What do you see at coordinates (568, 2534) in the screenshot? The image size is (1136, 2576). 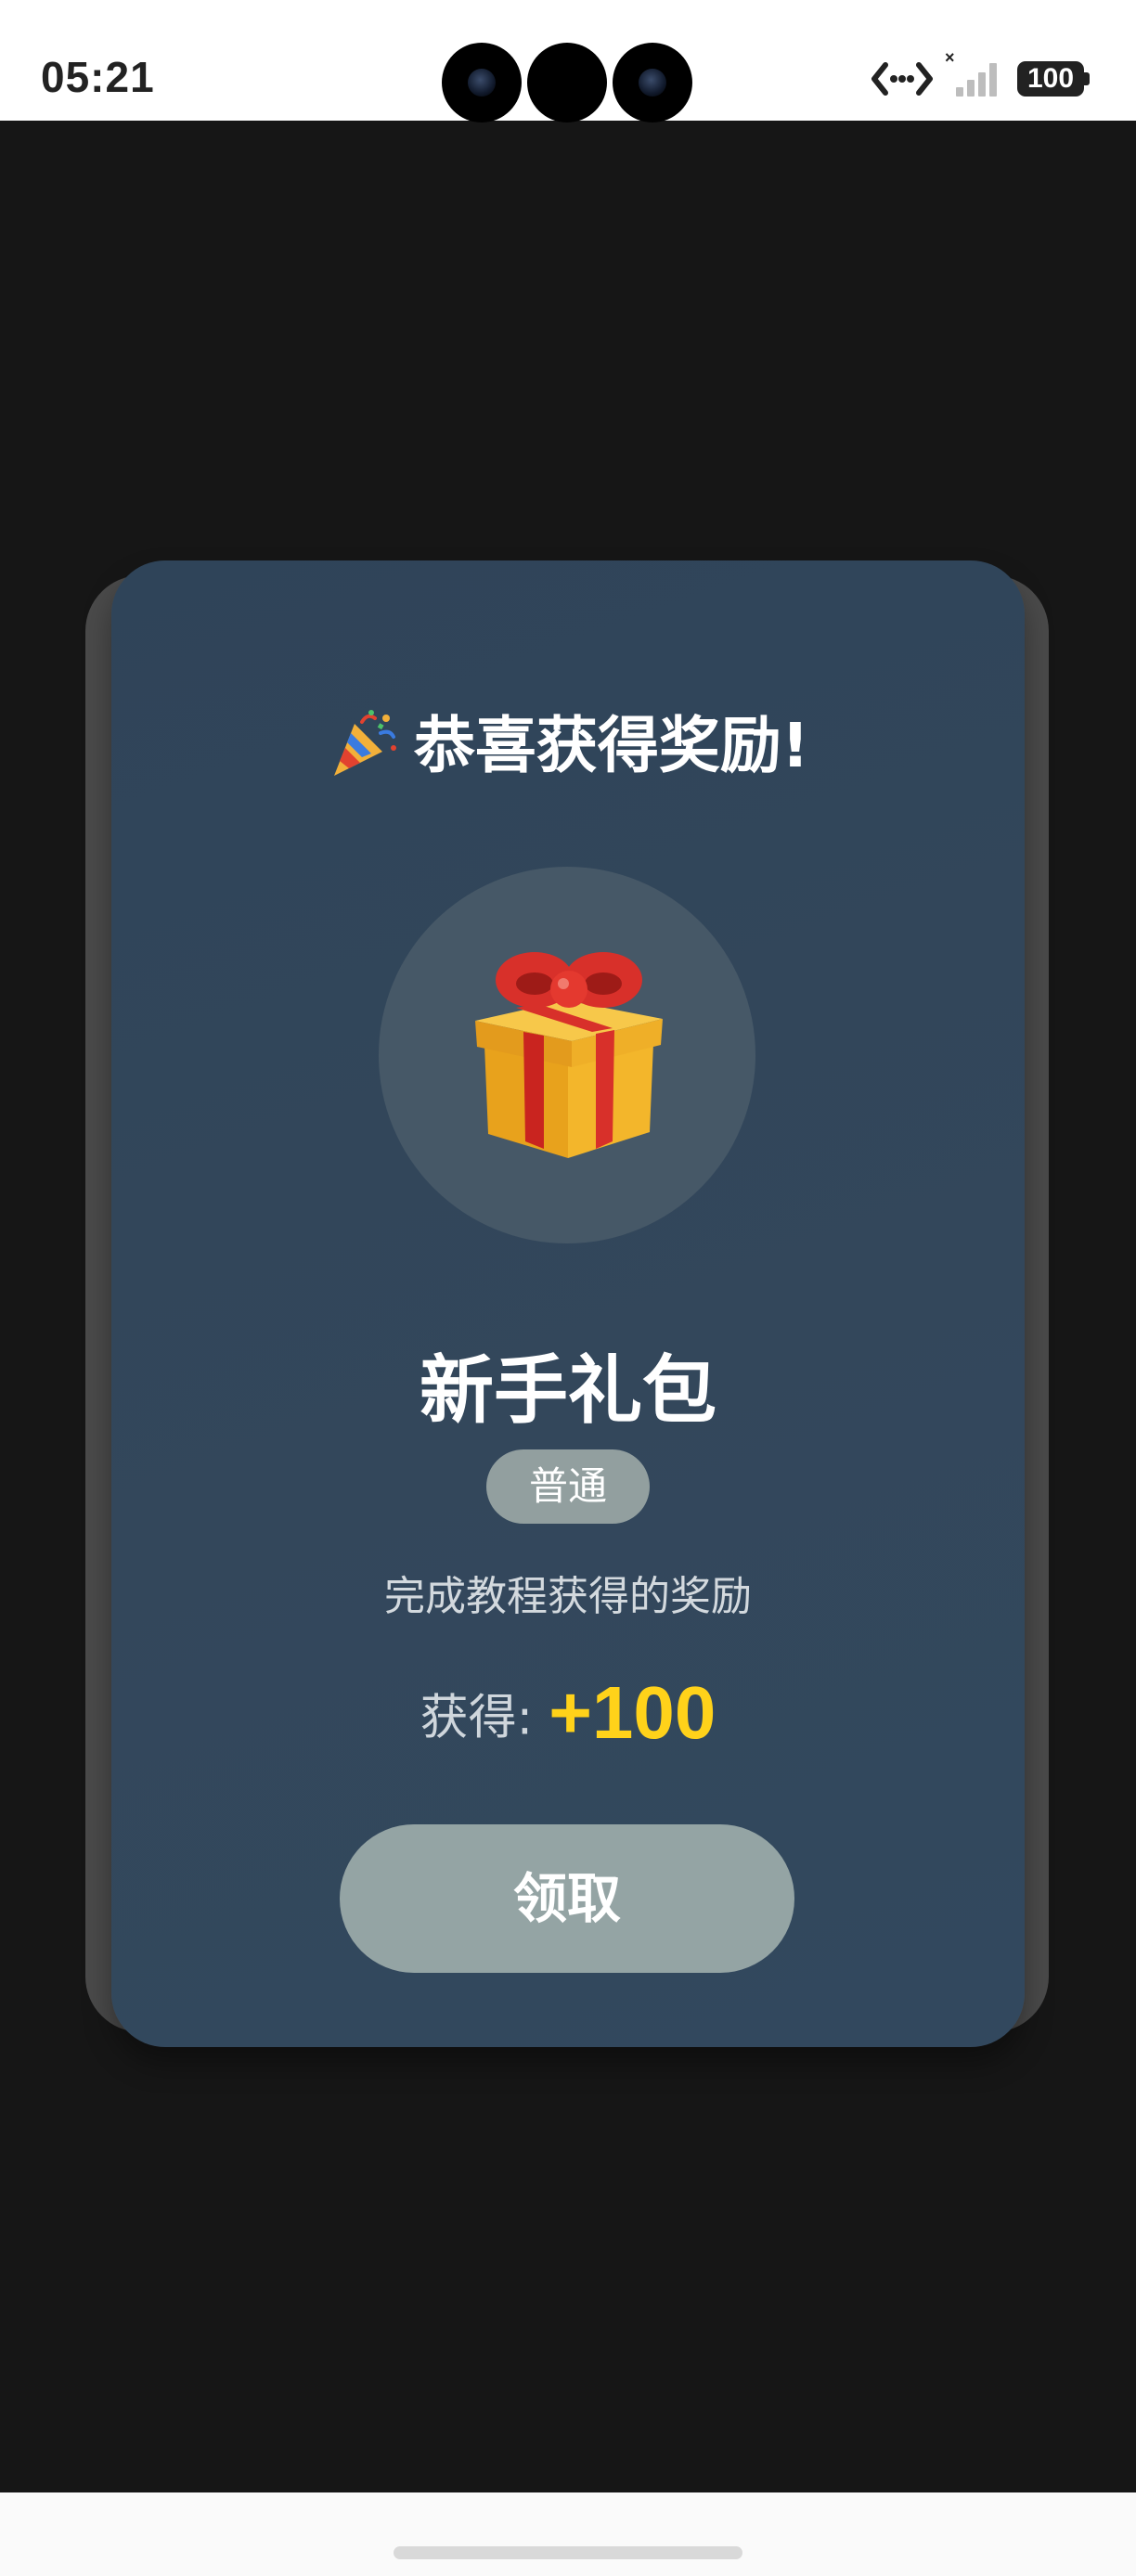 I see `navigation-bar` at bounding box center [568, 2534].